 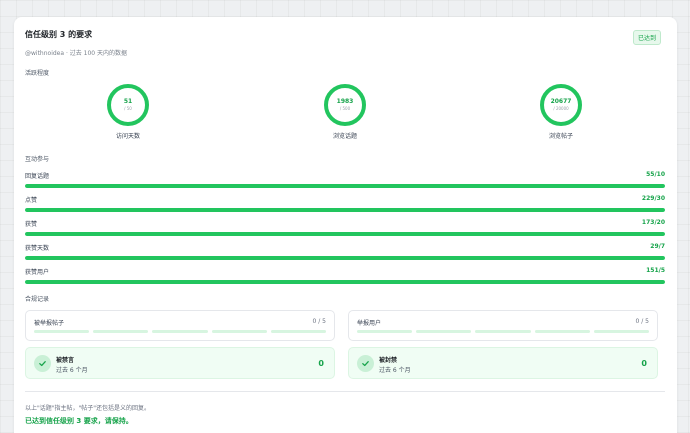 I want to click on ring-topics-viewed: 1983 / 500 浏览话题, so click(x=345, y=112).